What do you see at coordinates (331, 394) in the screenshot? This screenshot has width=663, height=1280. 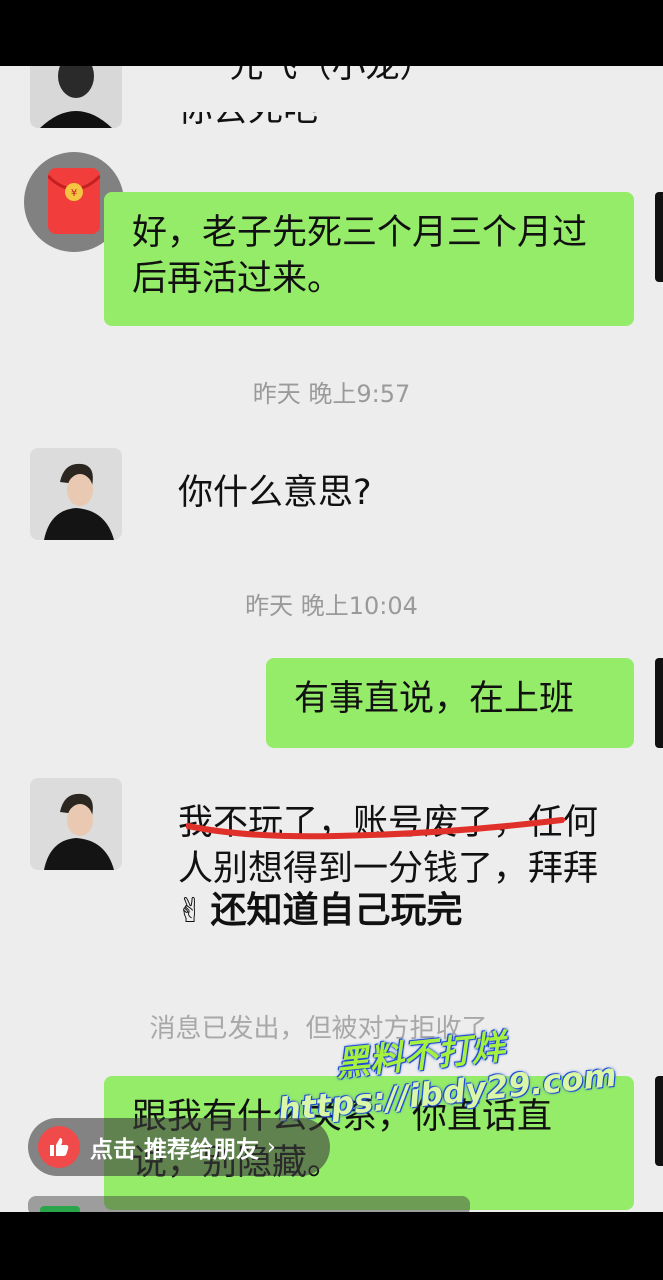 I see `timestamp: 昨天 晚上9:57` at bounding box center [331, 394].